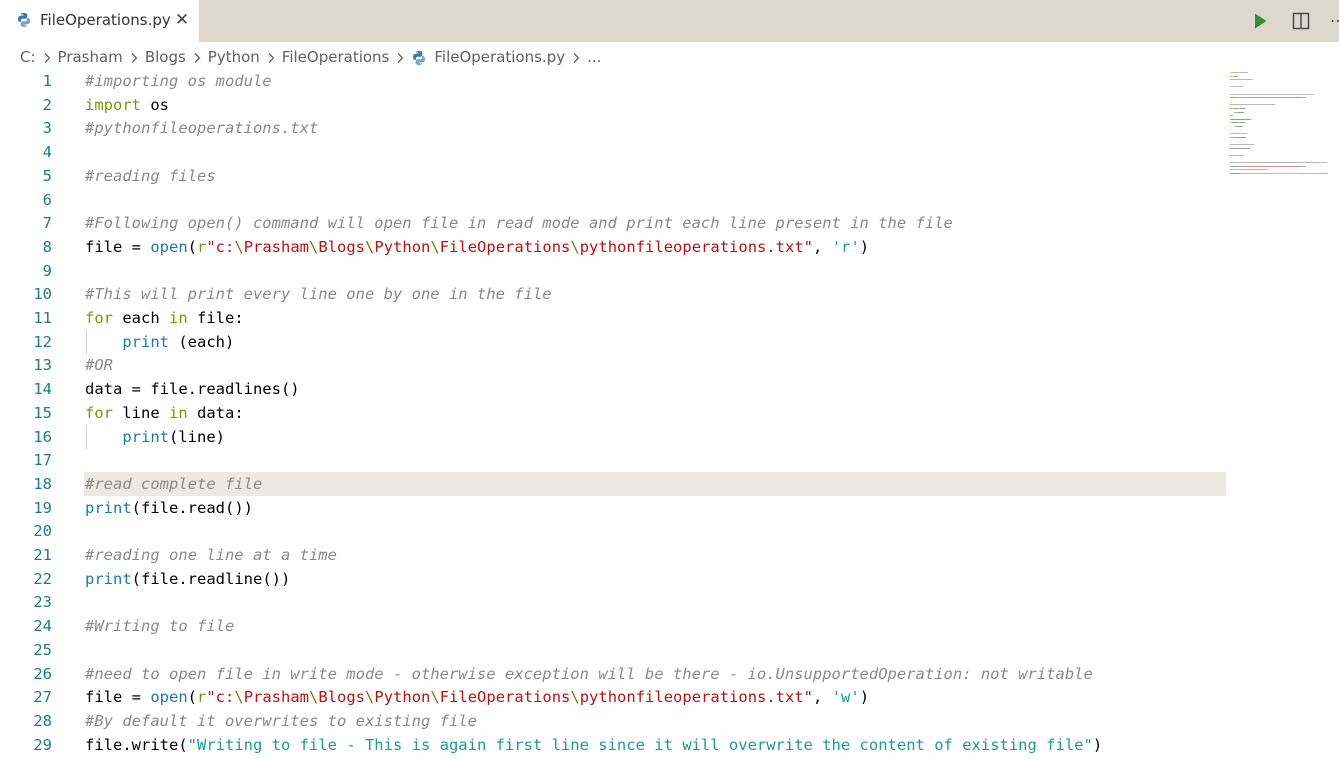 Image resolution: width=1339 pixels, height=759 pixels. I want to click on line-number: 24, so click(42, 626).